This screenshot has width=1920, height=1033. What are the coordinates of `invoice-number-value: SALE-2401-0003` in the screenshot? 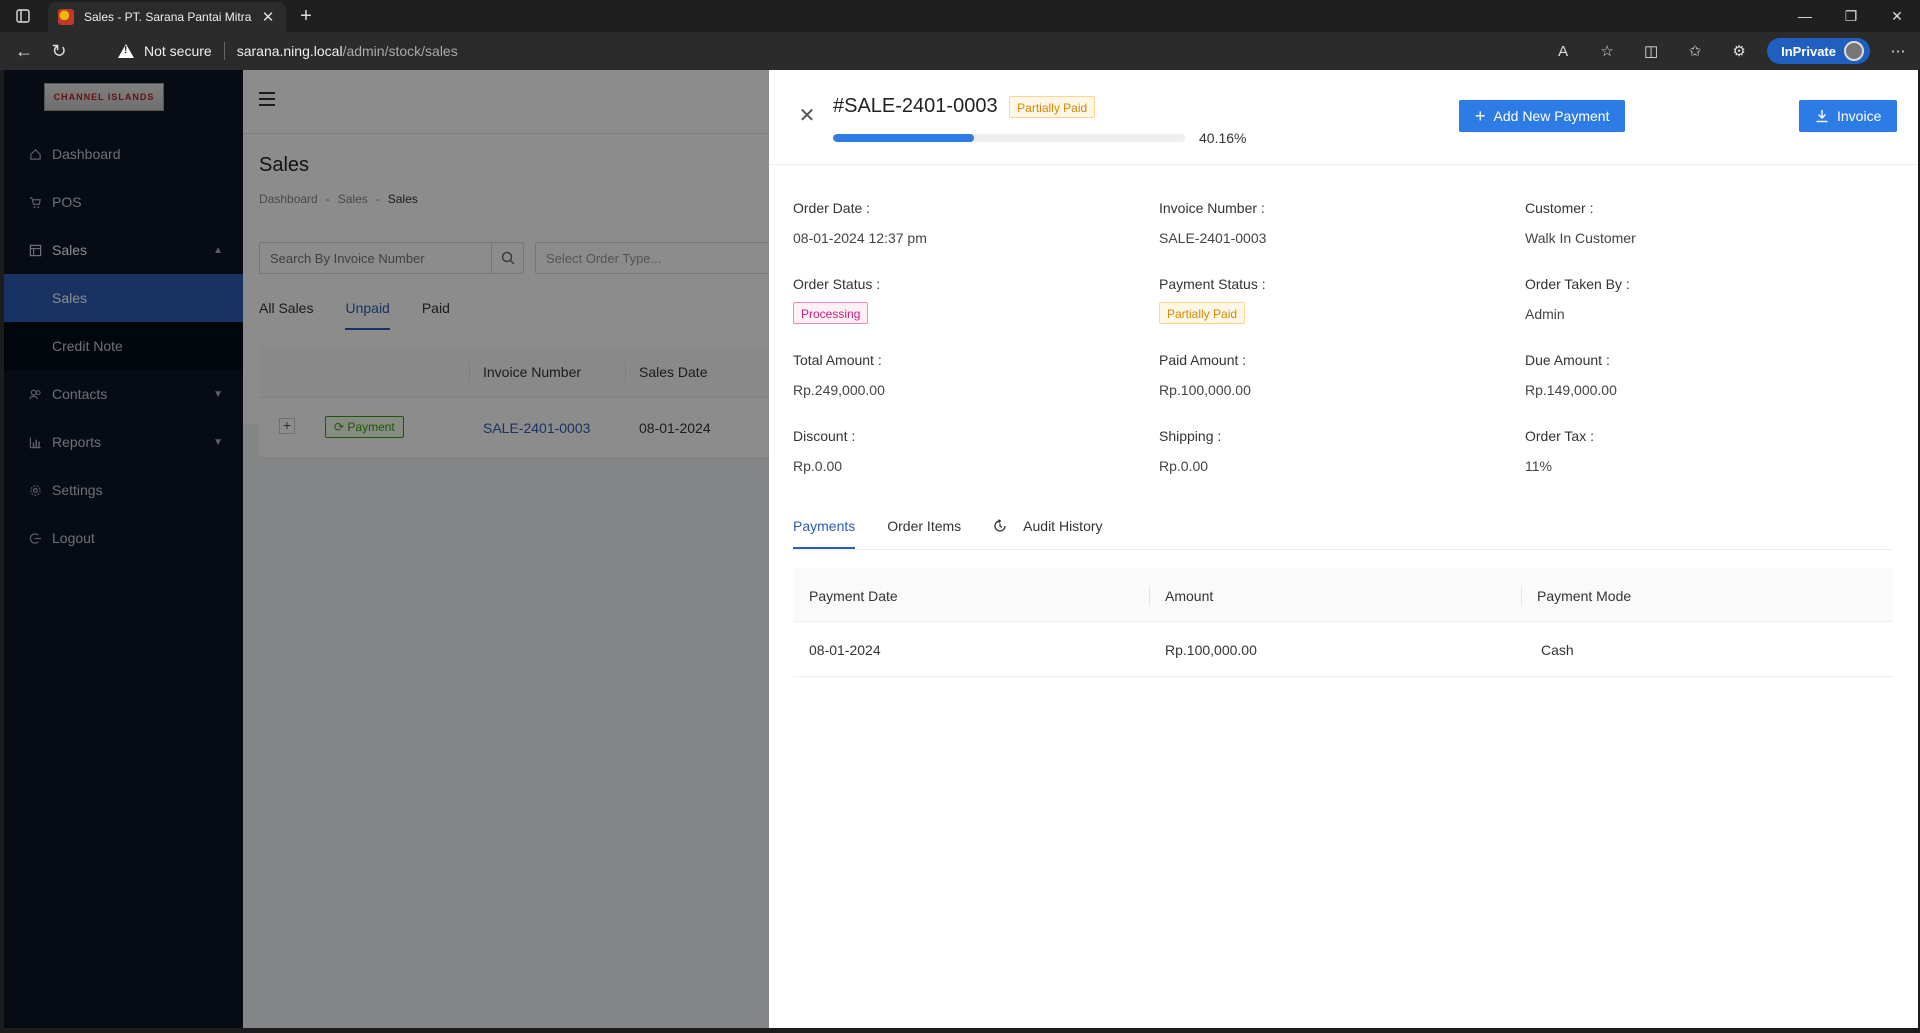 It's located at (1213, 238).